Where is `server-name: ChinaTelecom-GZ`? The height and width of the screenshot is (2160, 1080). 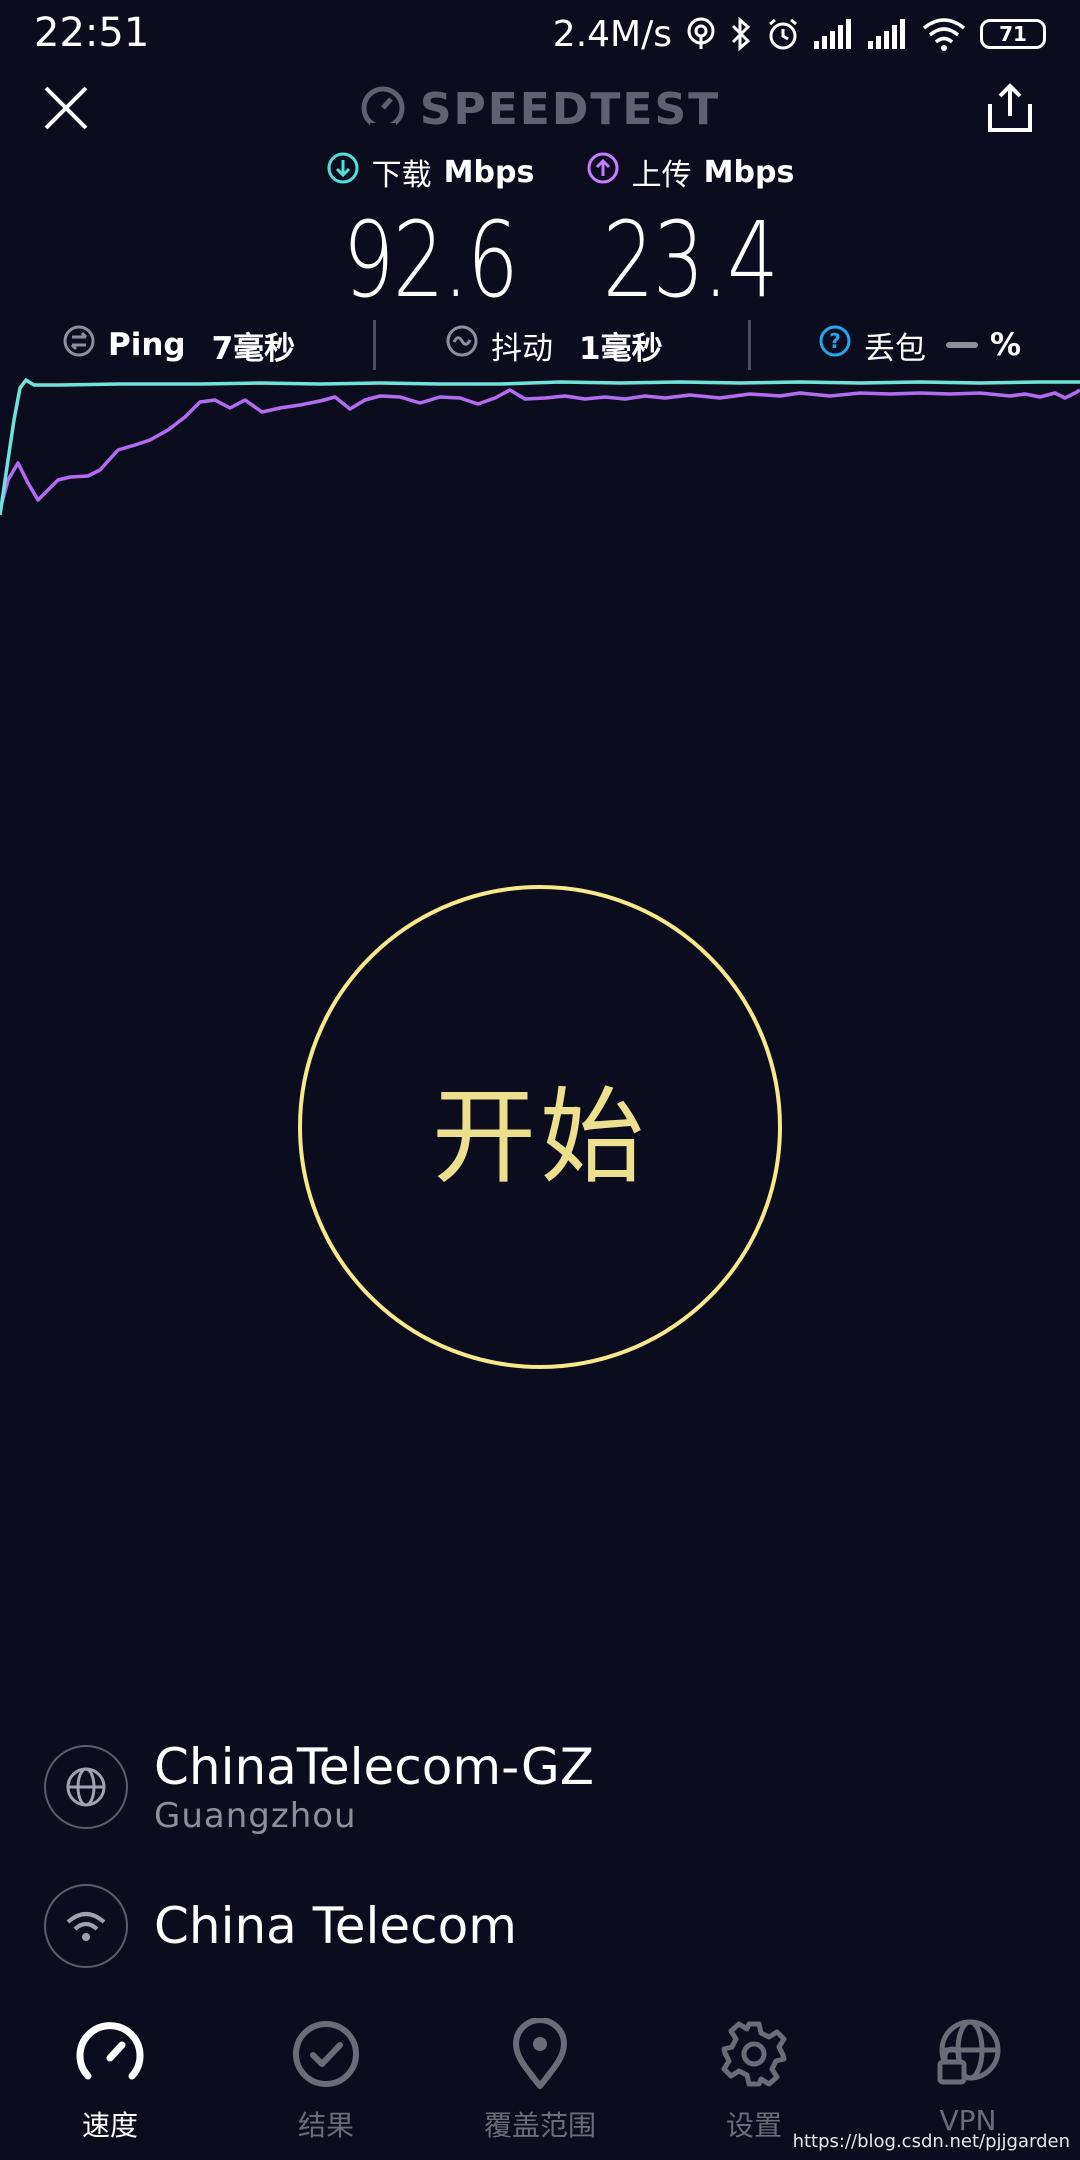 server-name: ChinaTelecom-GZ is located at coordinates (374, 1767).